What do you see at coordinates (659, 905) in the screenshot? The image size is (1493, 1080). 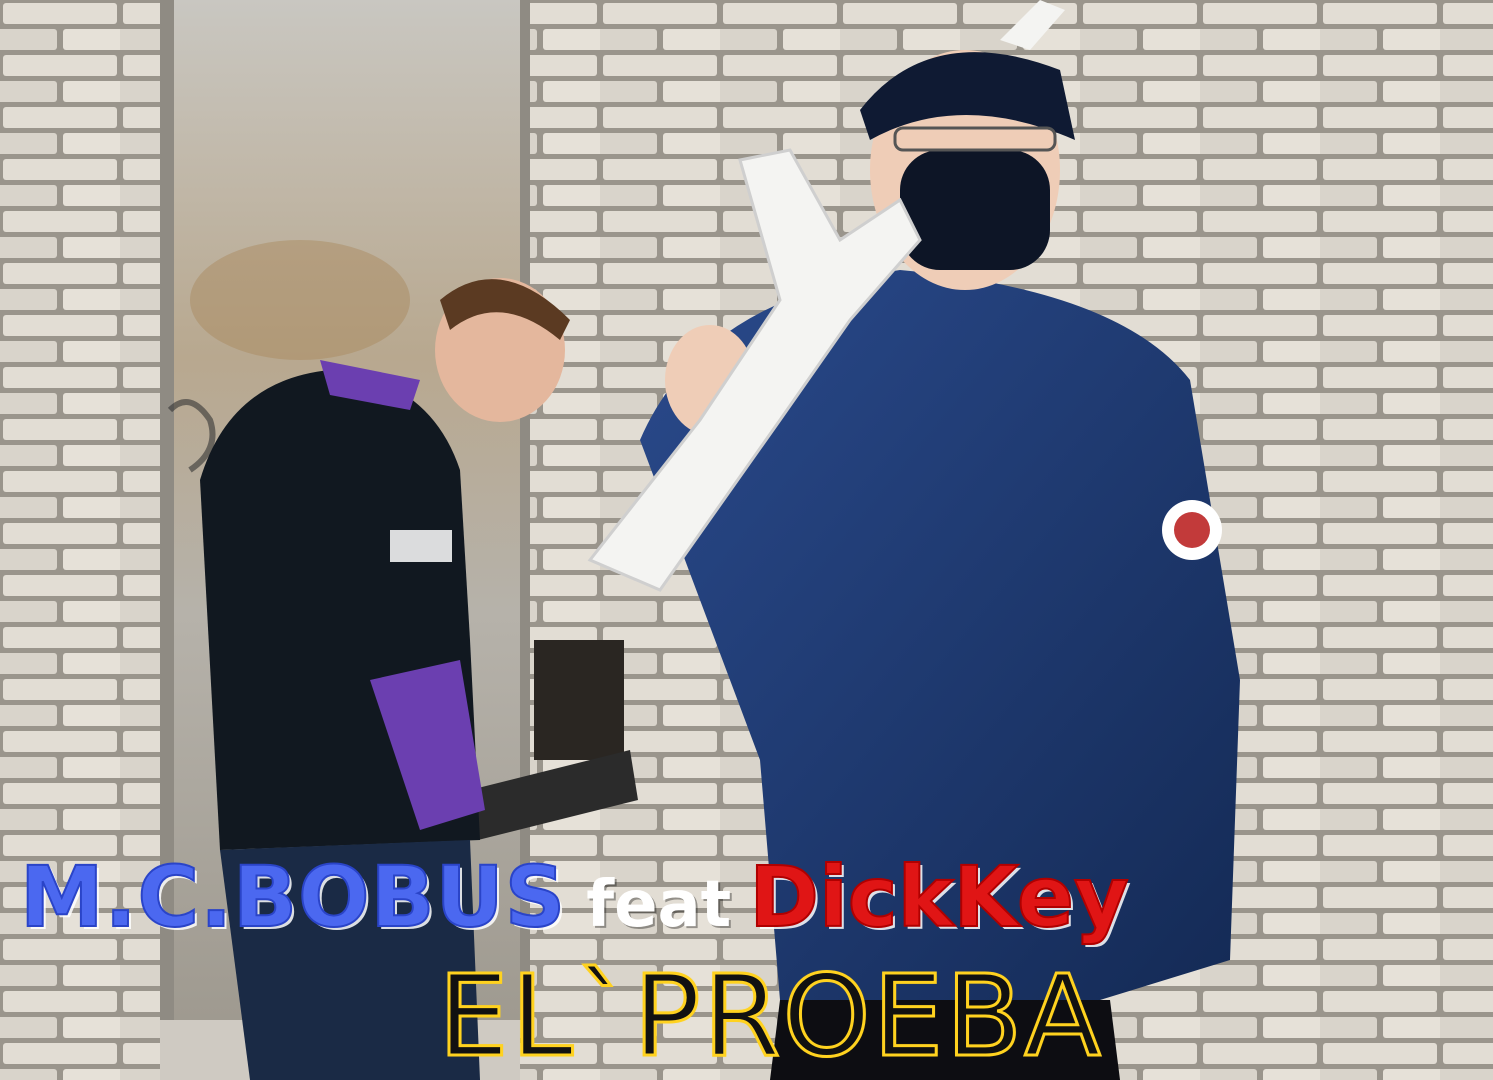 I see `feat-label: feat` at bounding box center [659, 905].